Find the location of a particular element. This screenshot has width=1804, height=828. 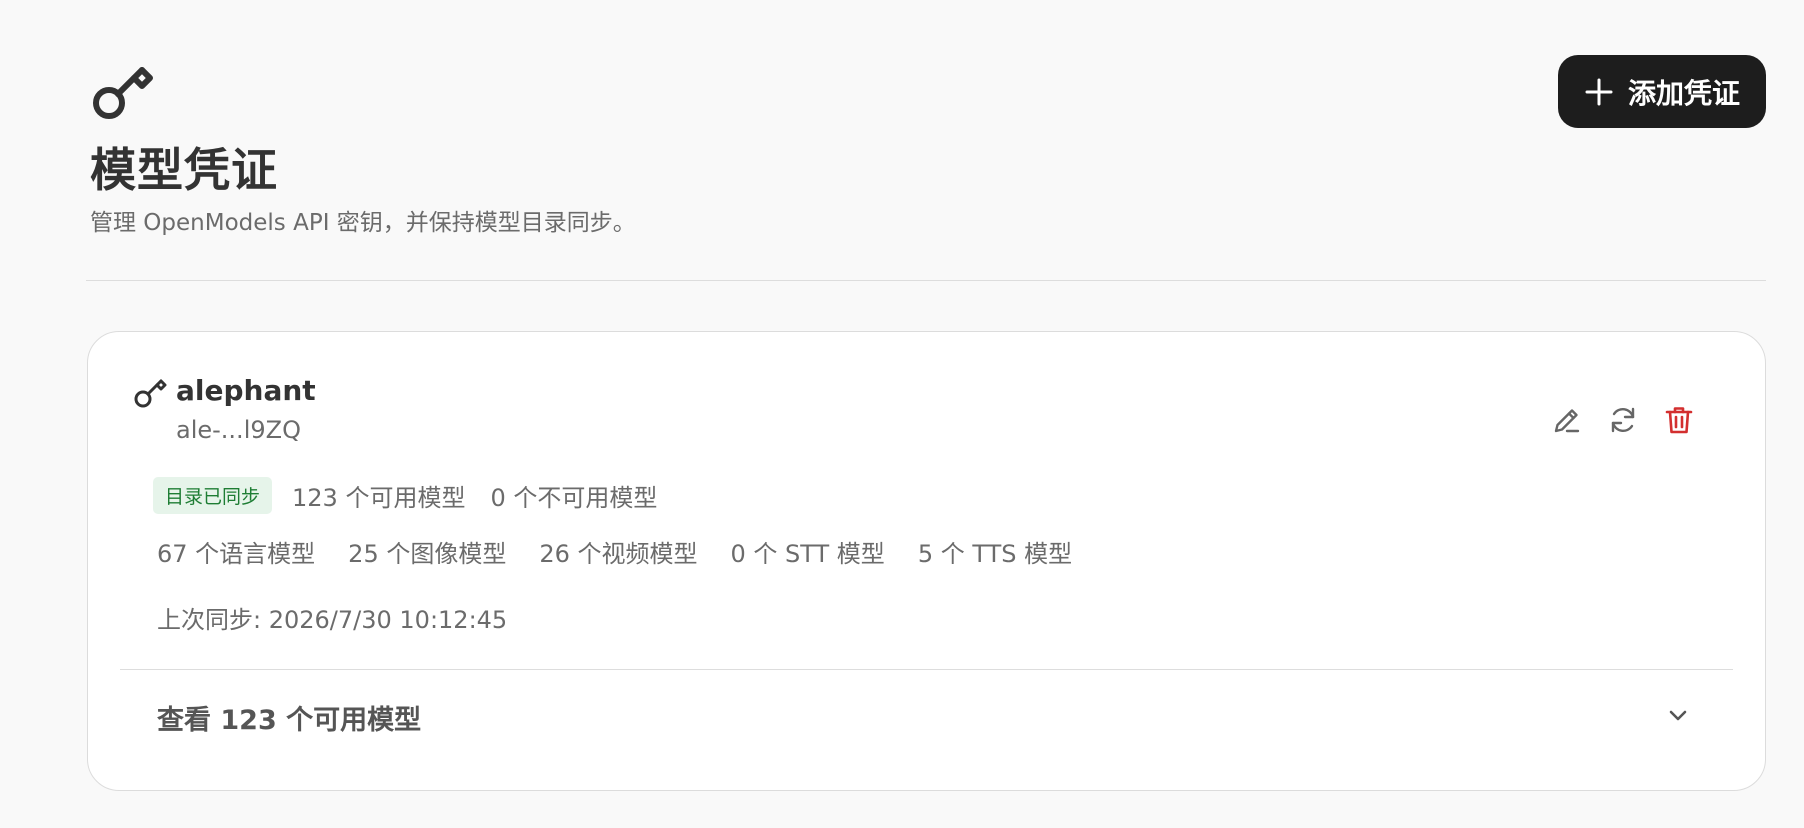

language-models-count: 67 个语言模型 is located at coordinates (236, 554).